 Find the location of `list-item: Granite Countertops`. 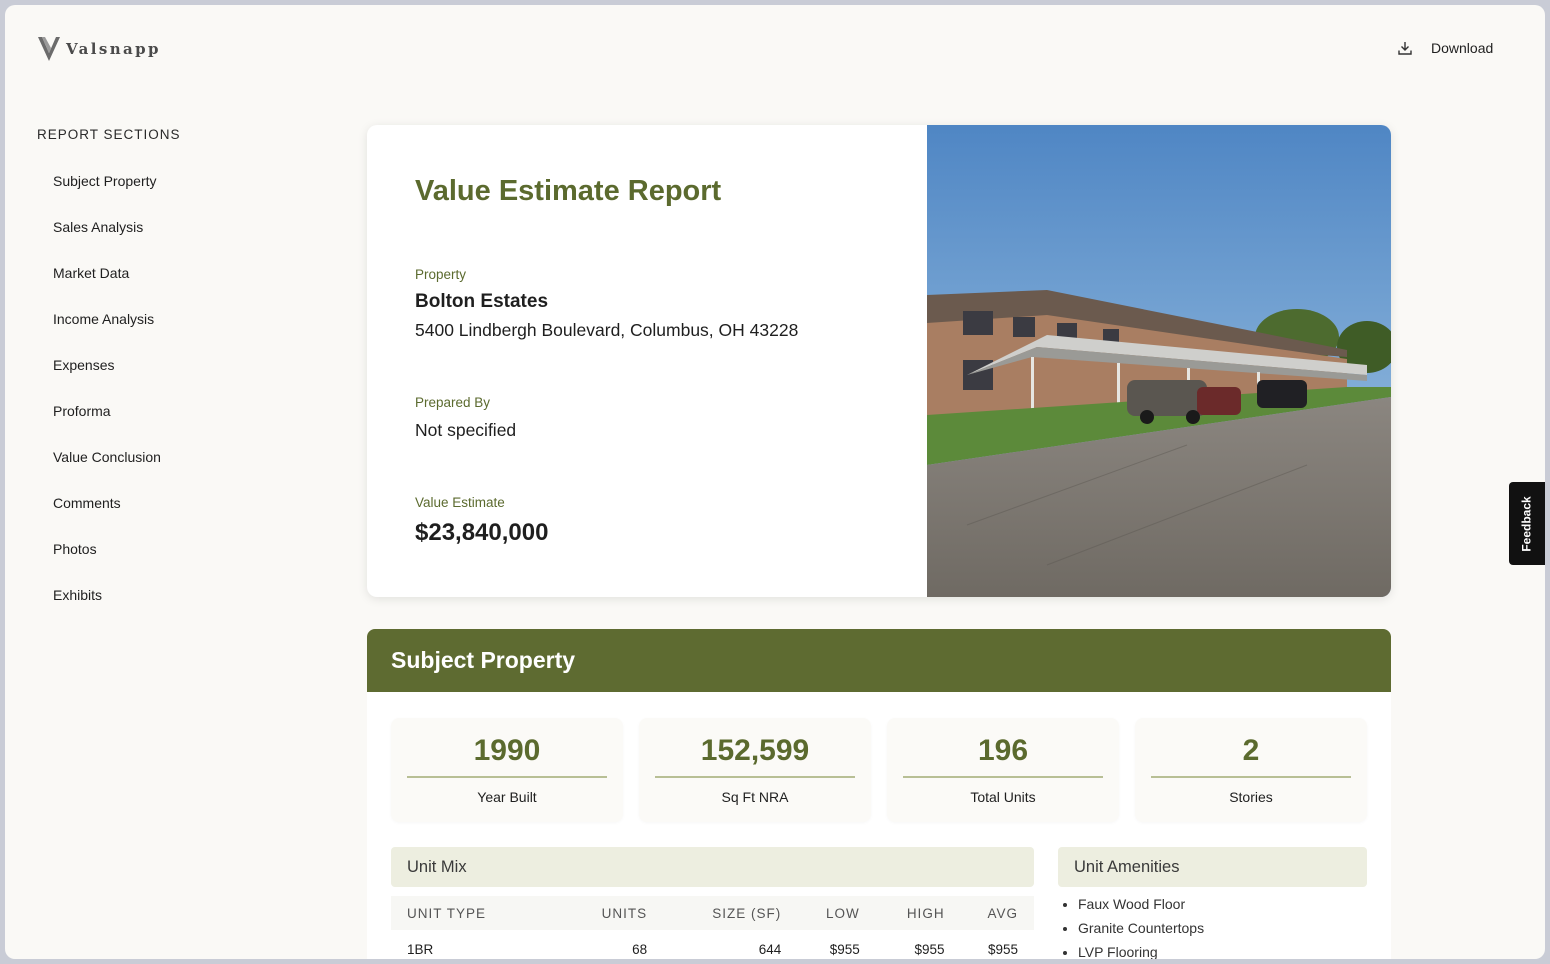

list-item: Granite Countertops is located at coordinates (1222, 932).